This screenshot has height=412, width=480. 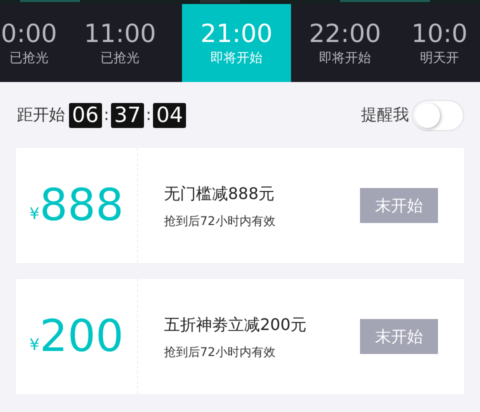 What do you see at coordinates (85, 115) in the screenshot?
I see `countdown-digits: 06` at bounding box center [85, 115].